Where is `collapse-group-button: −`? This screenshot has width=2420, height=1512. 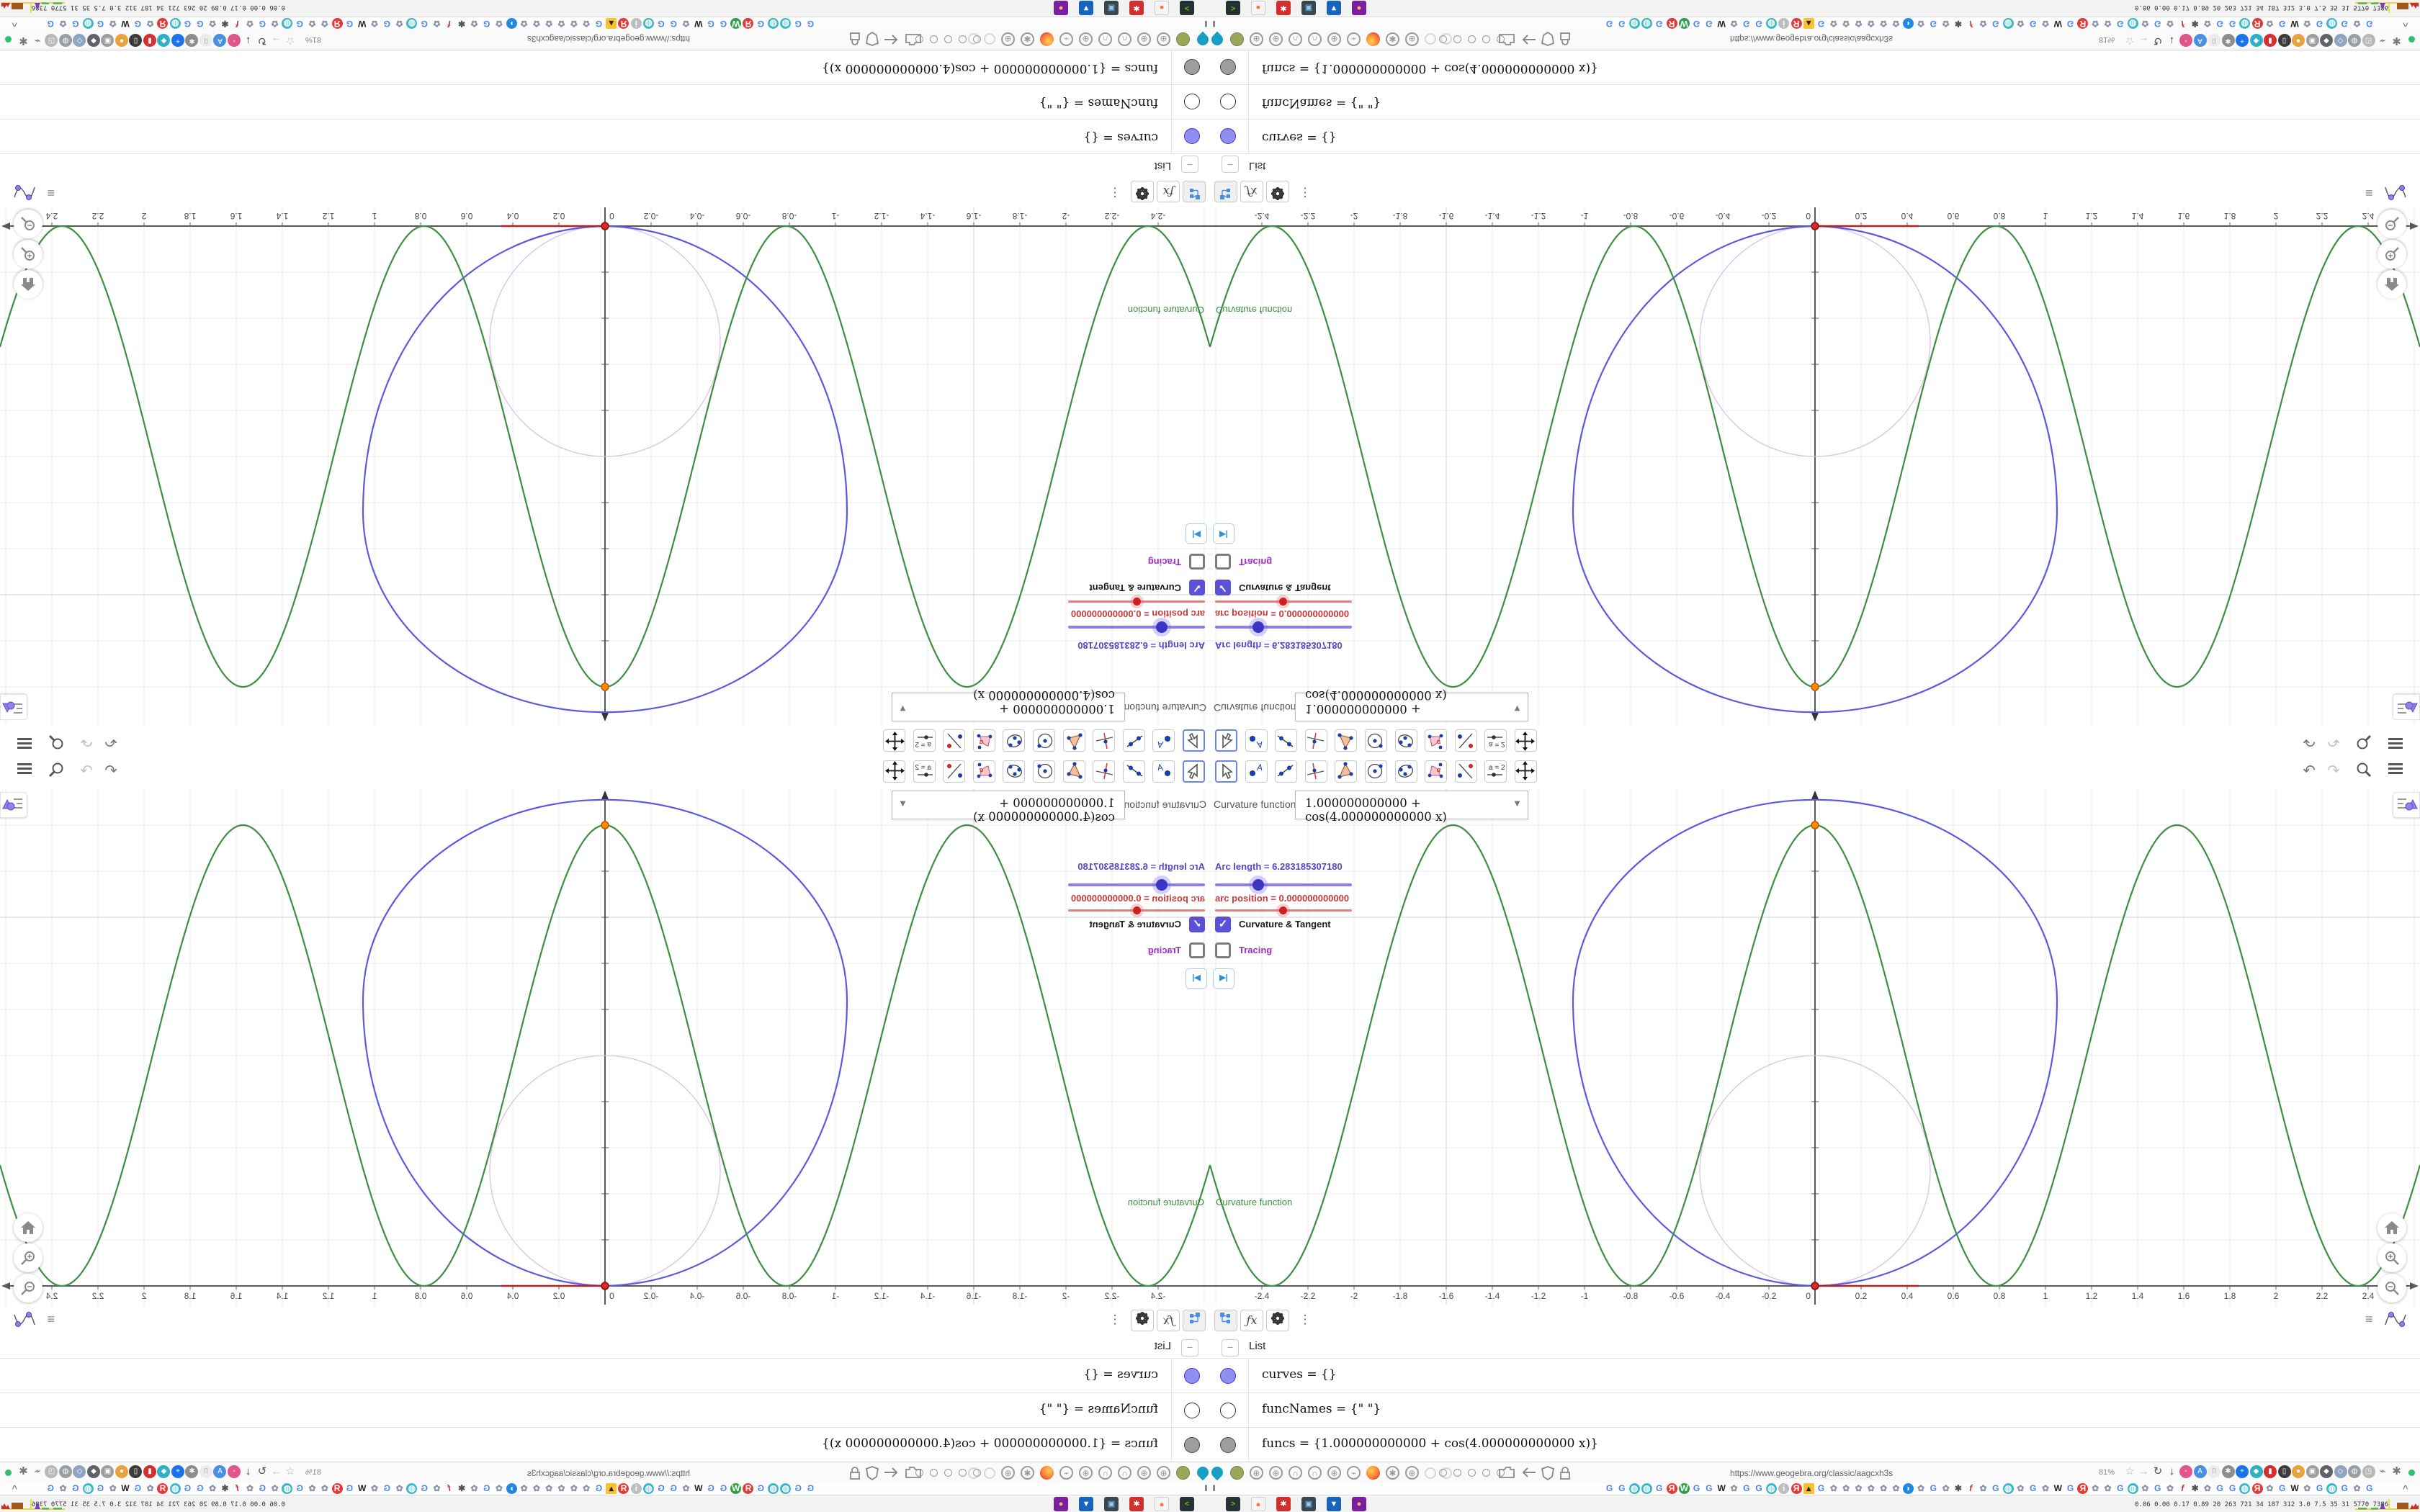 collapse-group-button: − is located at coordinates (1230, 1347).